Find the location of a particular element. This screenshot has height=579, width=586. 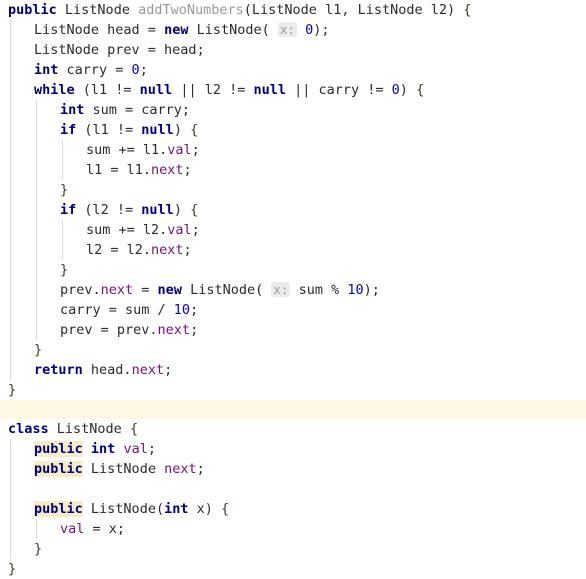

code-line: sum += l2.val; is located at coordinates (293, 230).